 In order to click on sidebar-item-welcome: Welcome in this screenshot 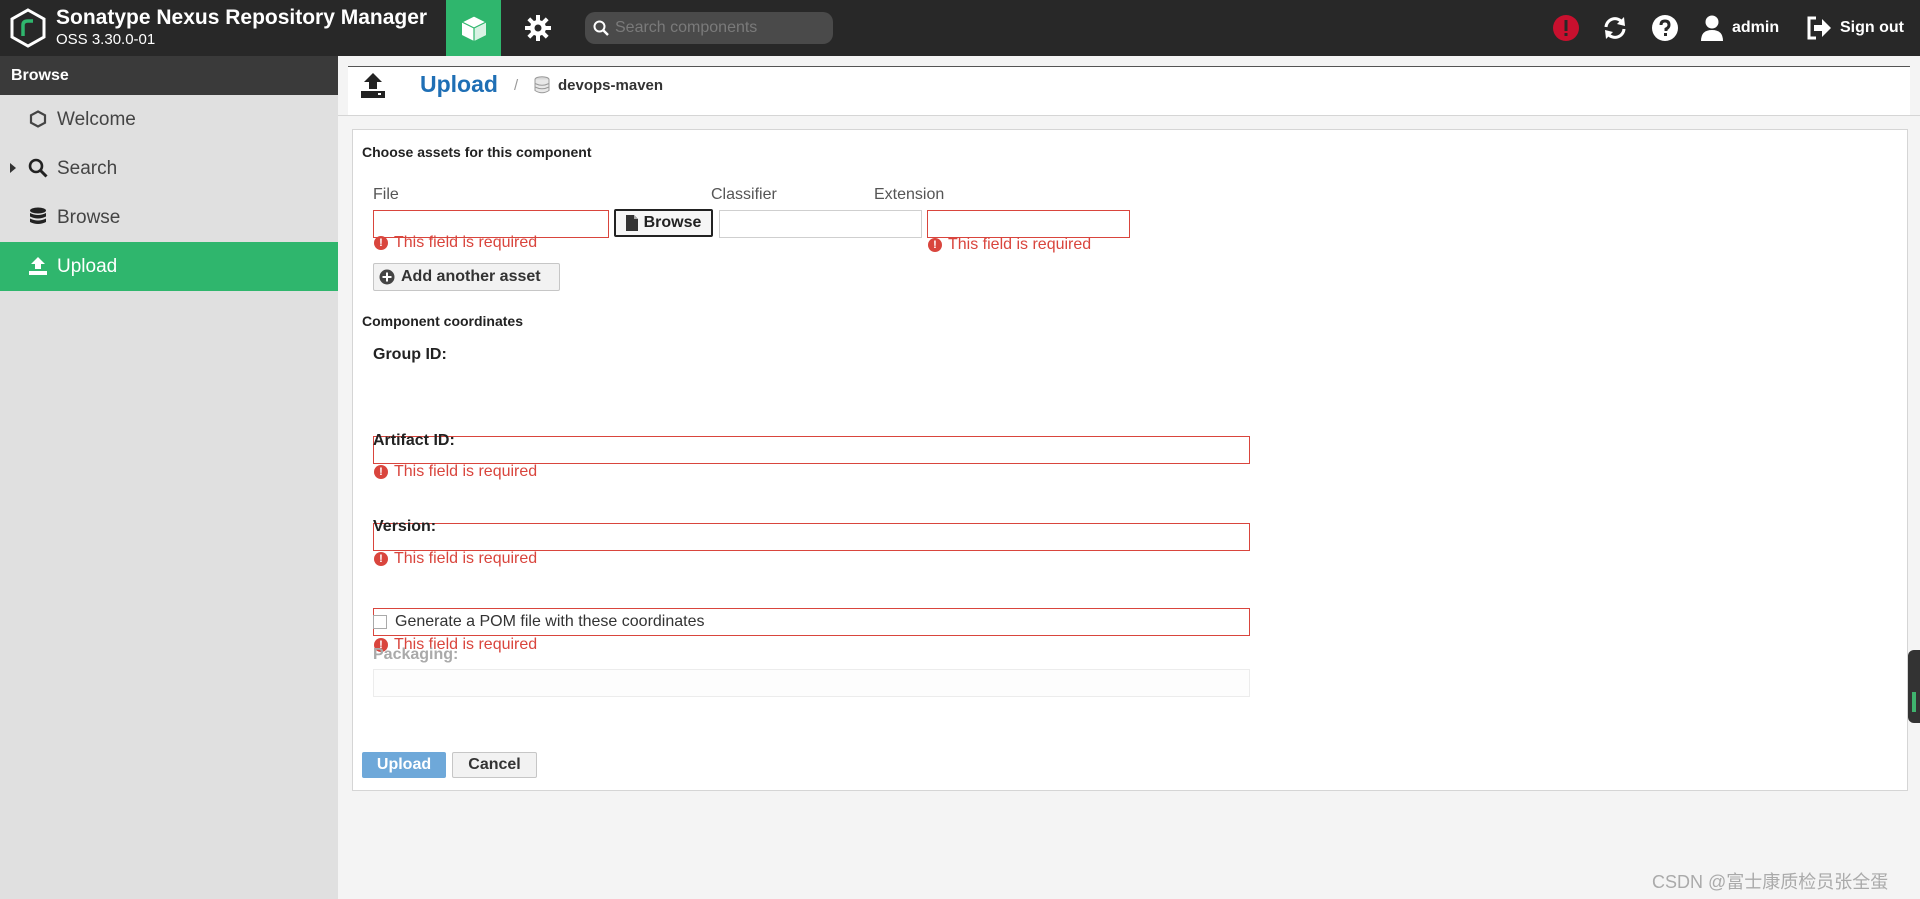, I will do `click(169, 119)`.